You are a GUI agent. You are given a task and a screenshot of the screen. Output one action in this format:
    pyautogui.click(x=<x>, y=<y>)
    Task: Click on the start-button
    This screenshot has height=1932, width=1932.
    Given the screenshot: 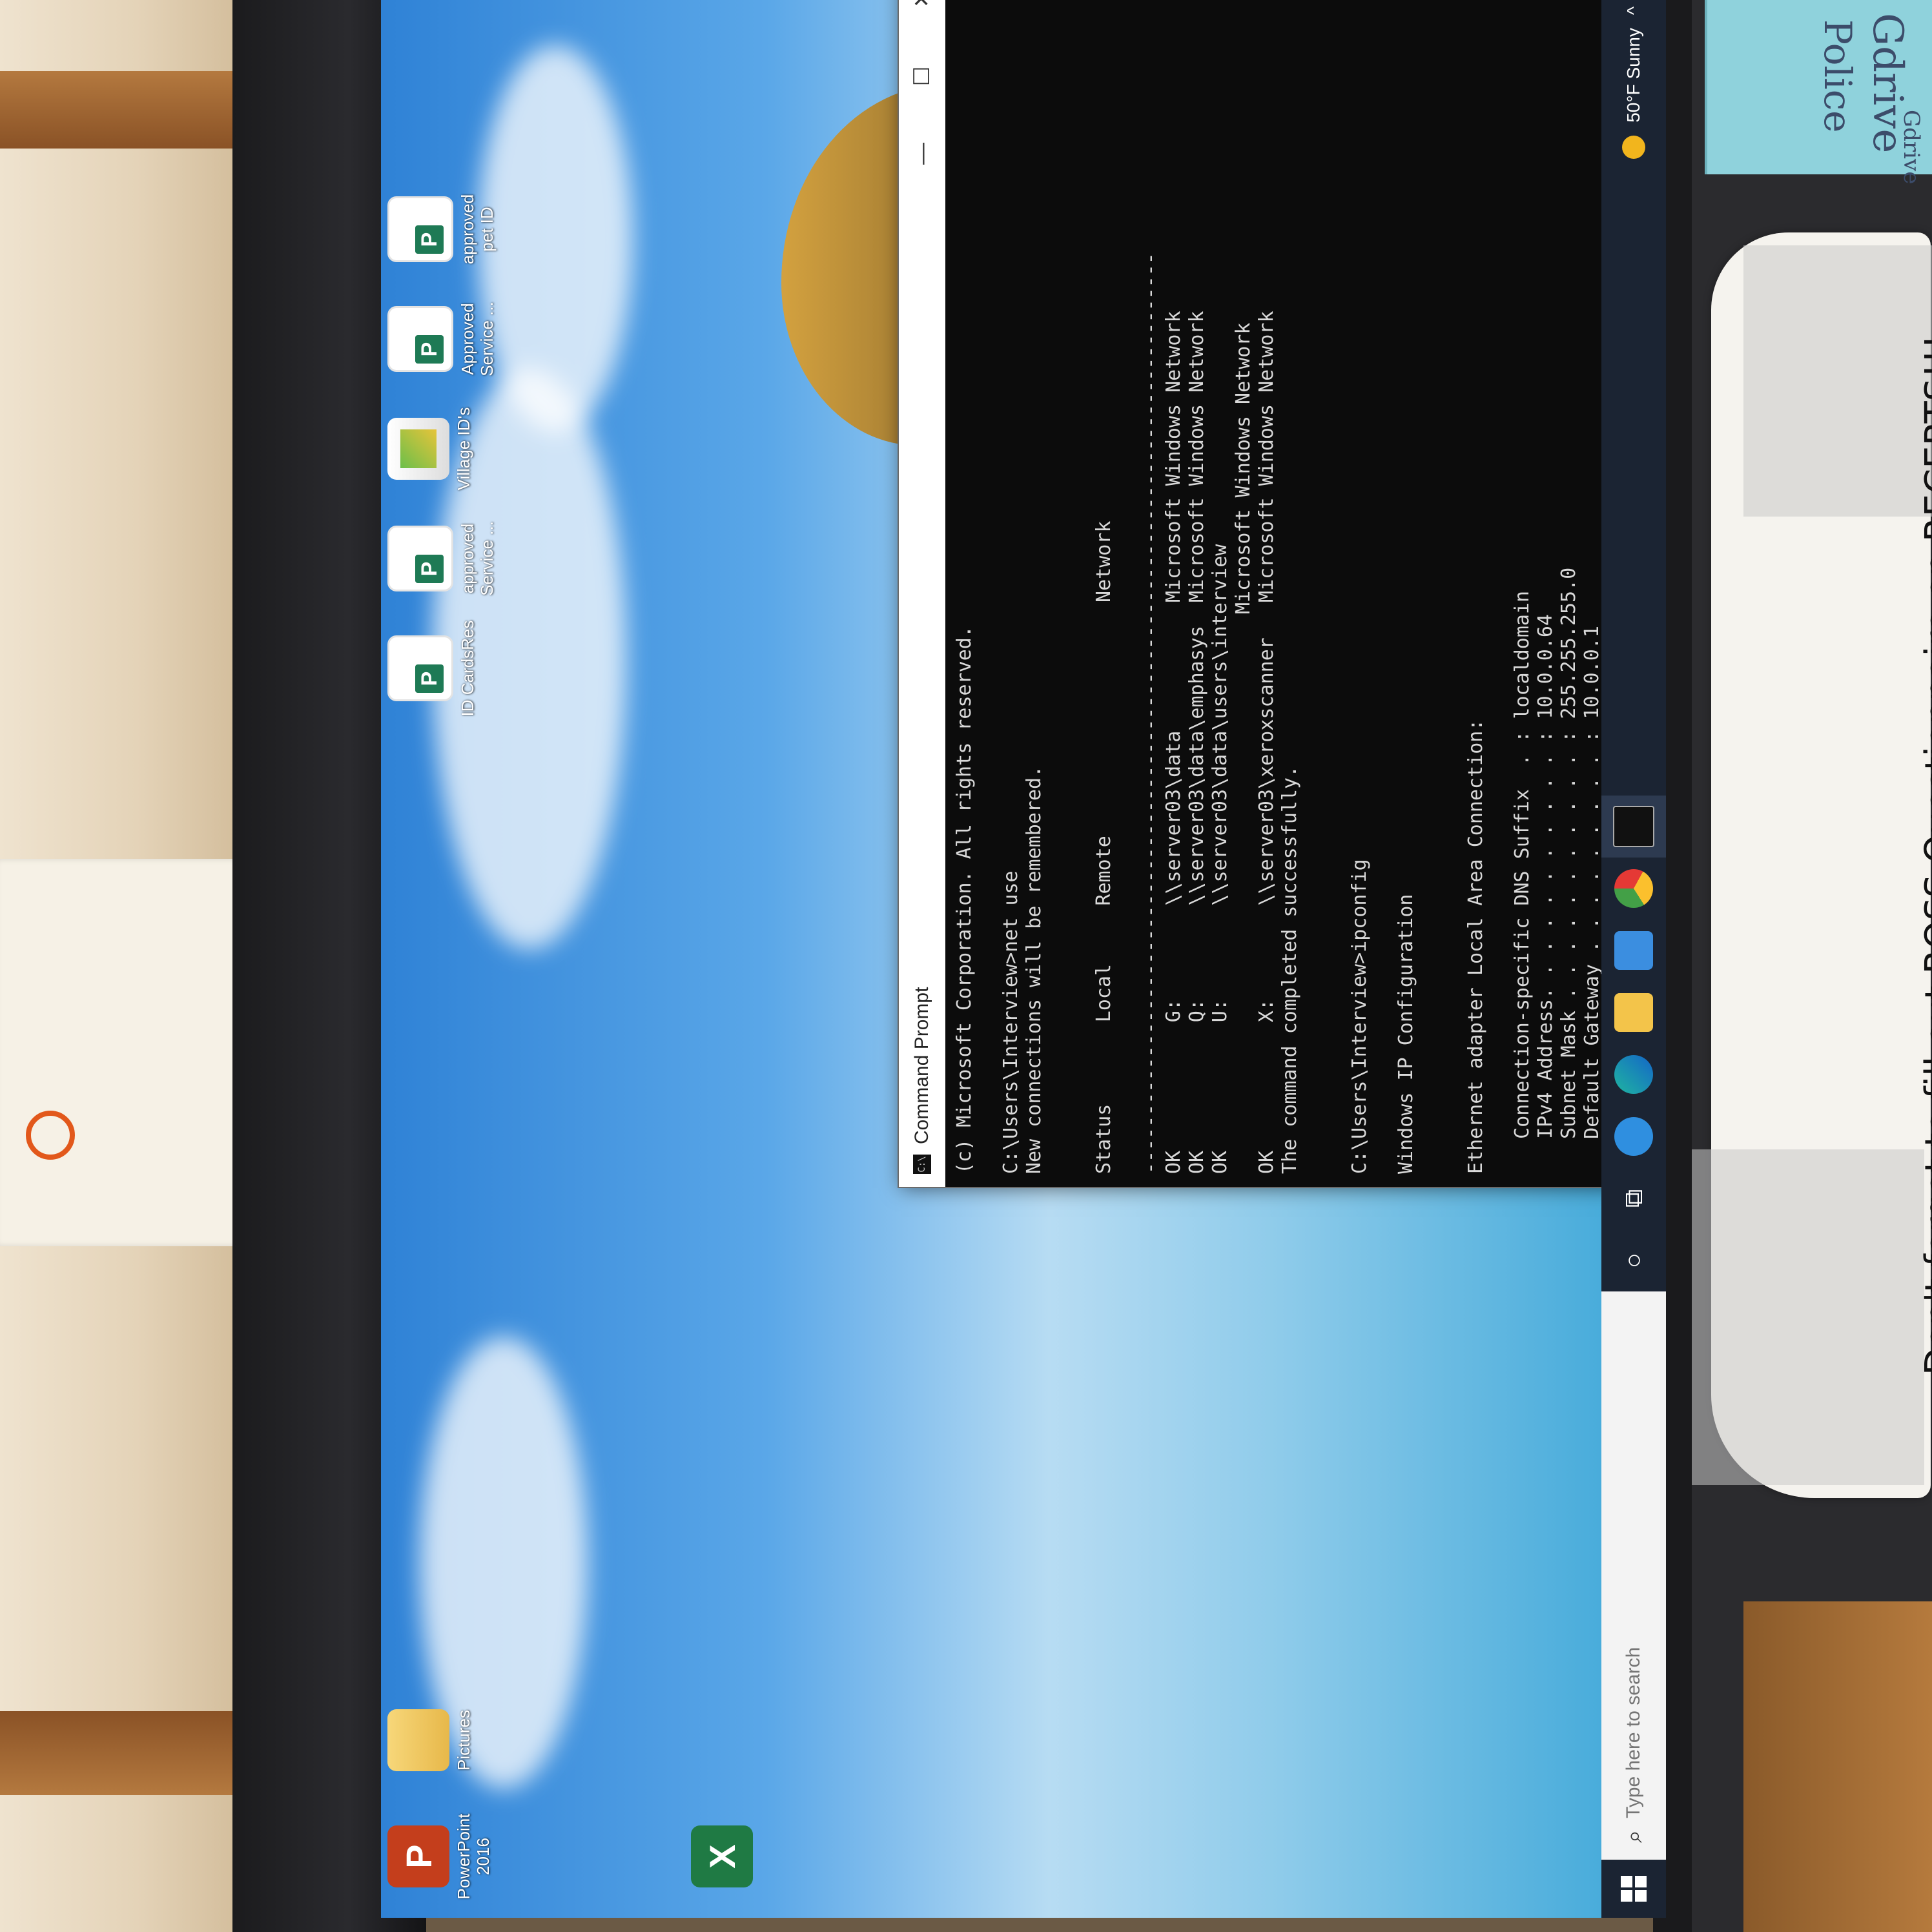 What is the action you would take?
    pyautogui.click(x=1633, y=1889)
    